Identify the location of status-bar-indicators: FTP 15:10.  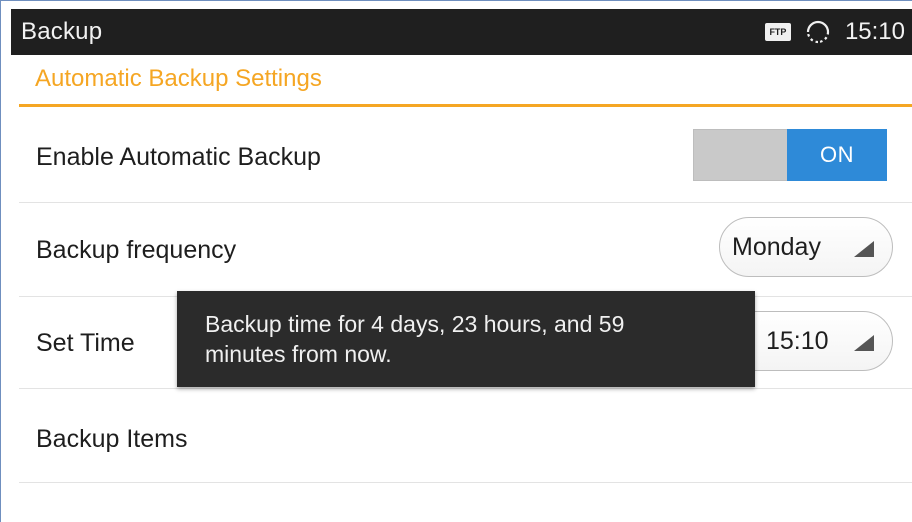
(834, 32).